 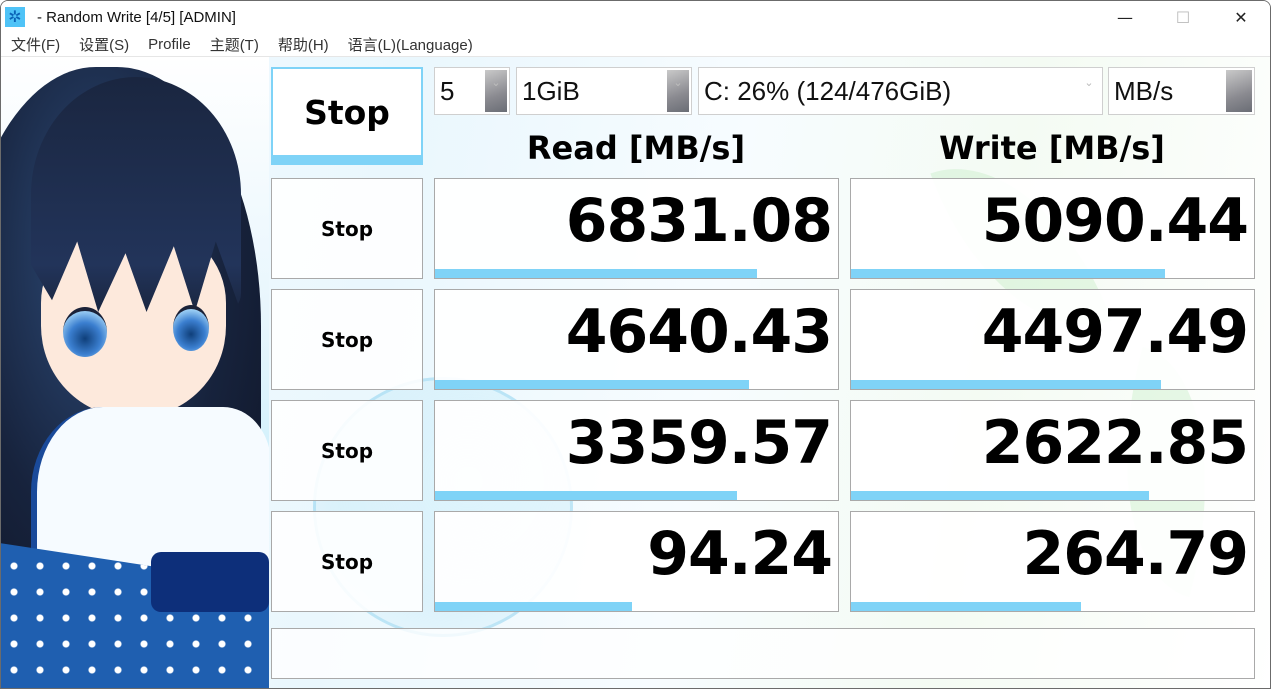 I want to click on read-result-value: 6831.08, so click(x=699, y=221).